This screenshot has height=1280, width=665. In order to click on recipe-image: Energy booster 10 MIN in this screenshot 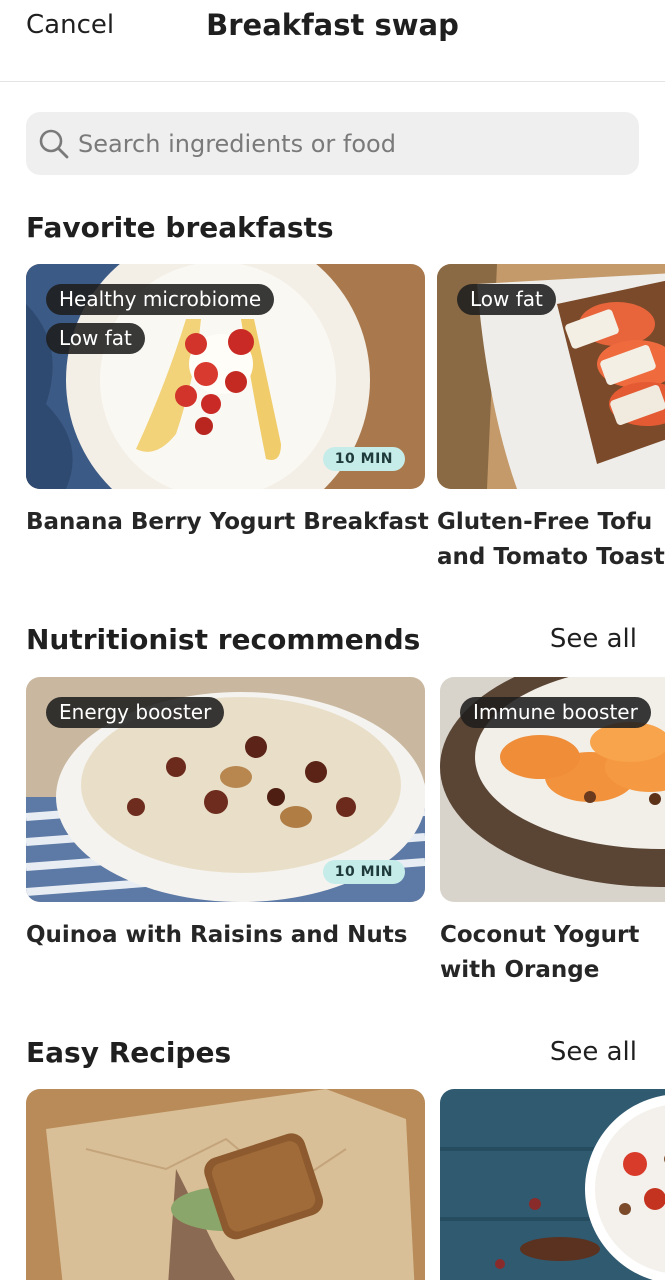, I will do `click(225, 789)`.